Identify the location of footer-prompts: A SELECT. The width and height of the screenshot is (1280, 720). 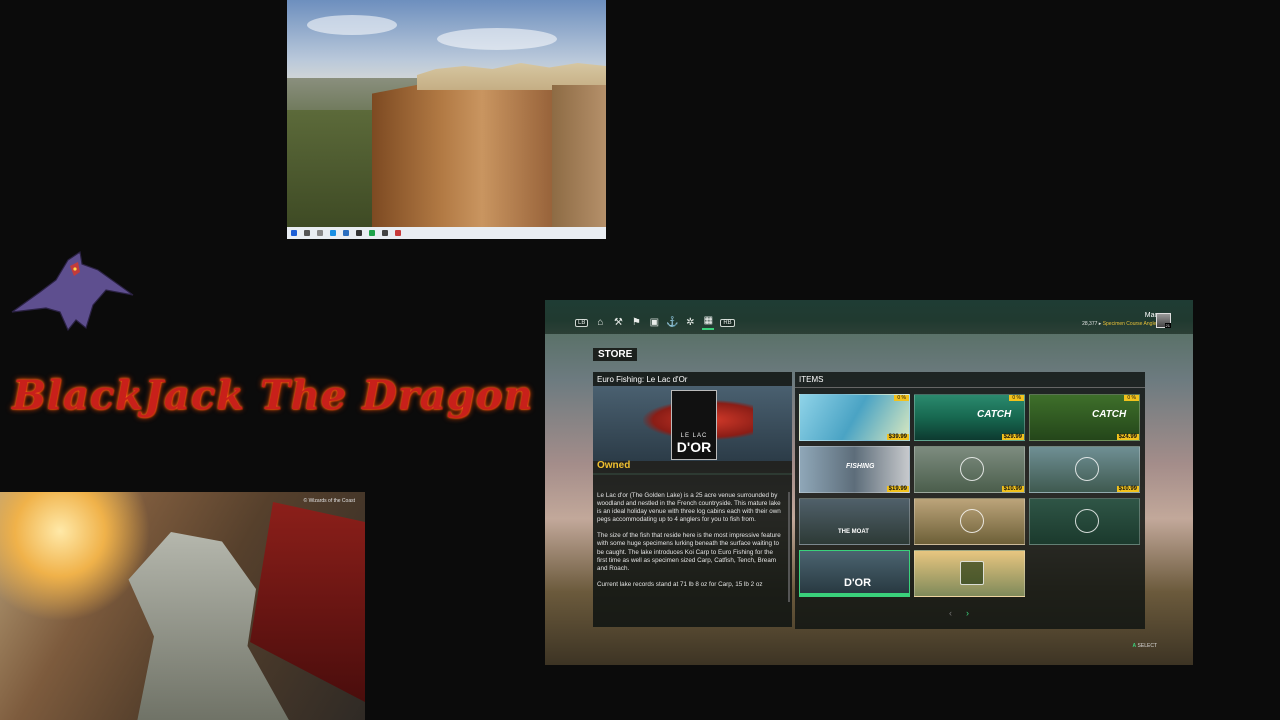
(869, 647).